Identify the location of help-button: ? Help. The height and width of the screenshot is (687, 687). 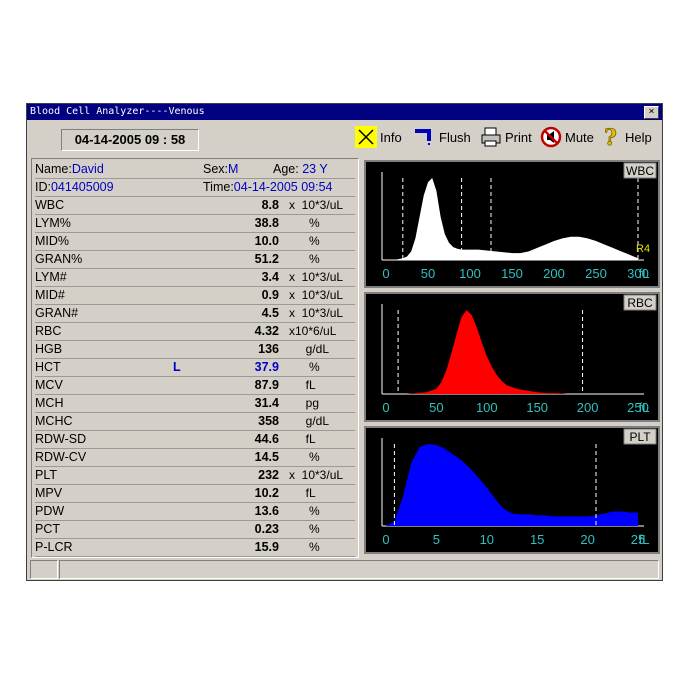
(626, 138).